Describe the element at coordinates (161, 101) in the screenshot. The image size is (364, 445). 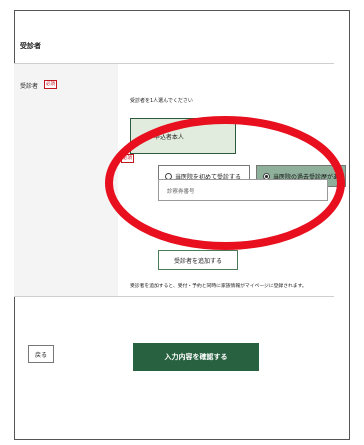
I see `instruction-text: 受診者を1人選んでください` at that location.